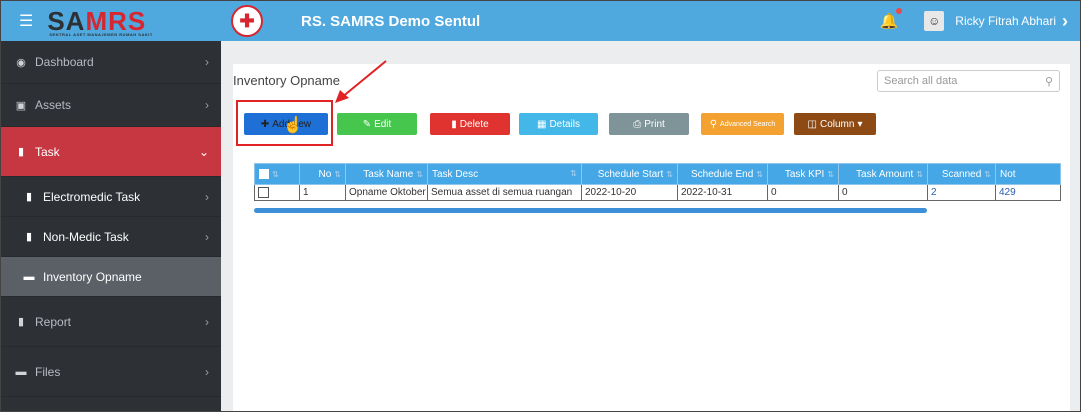  Describe the element at coordinates (383, 124) in the screenshot. I see `edit-label: Edit` at that location.